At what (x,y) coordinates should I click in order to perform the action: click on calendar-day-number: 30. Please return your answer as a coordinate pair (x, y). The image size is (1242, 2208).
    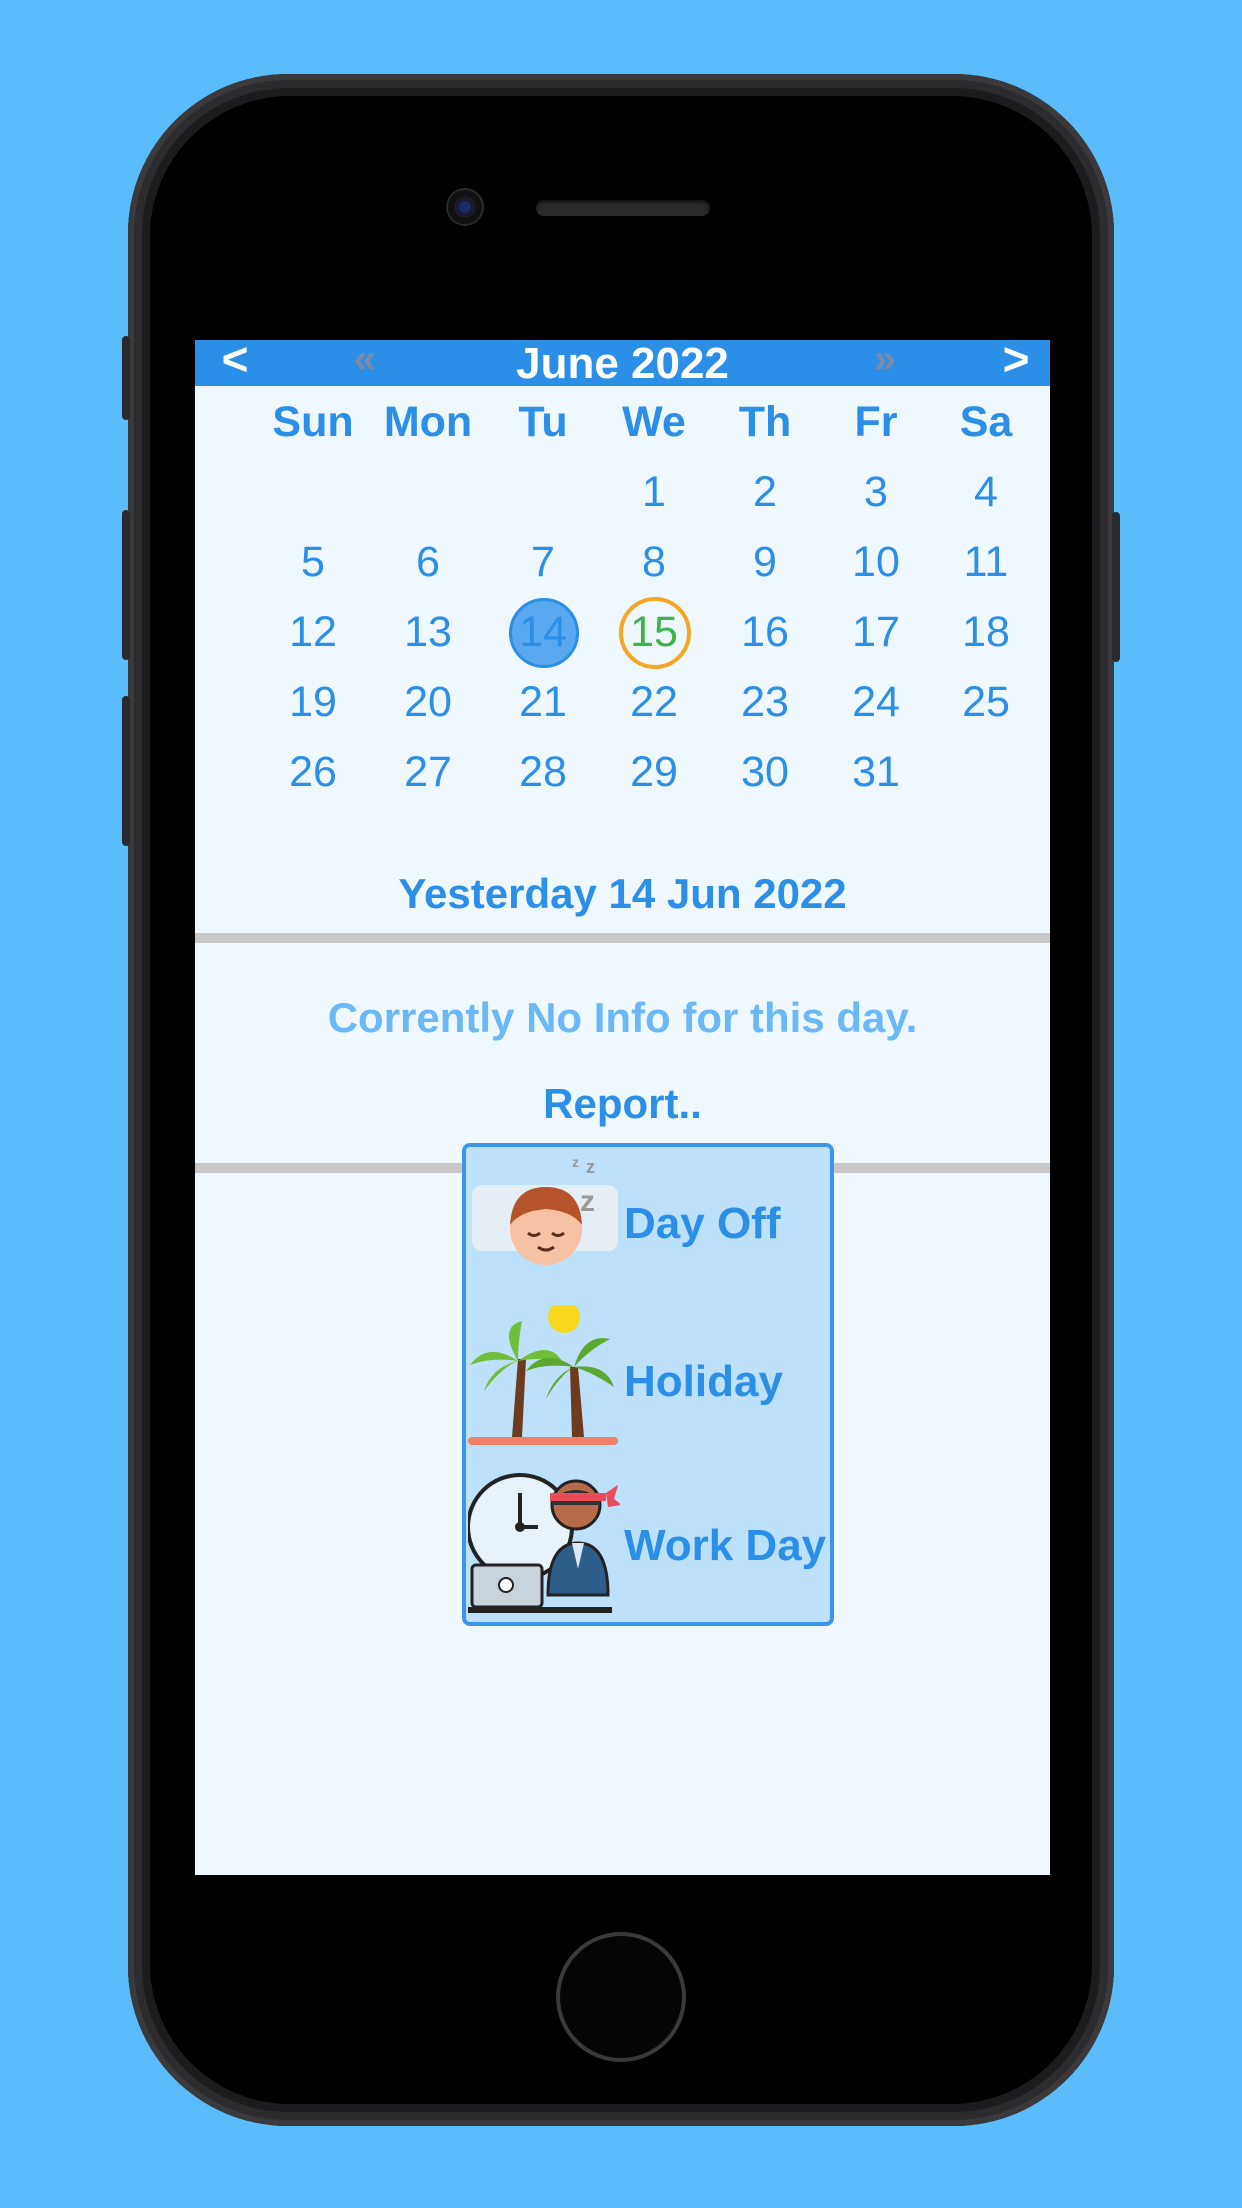
    Looking at the image, I should click on (765, 772).